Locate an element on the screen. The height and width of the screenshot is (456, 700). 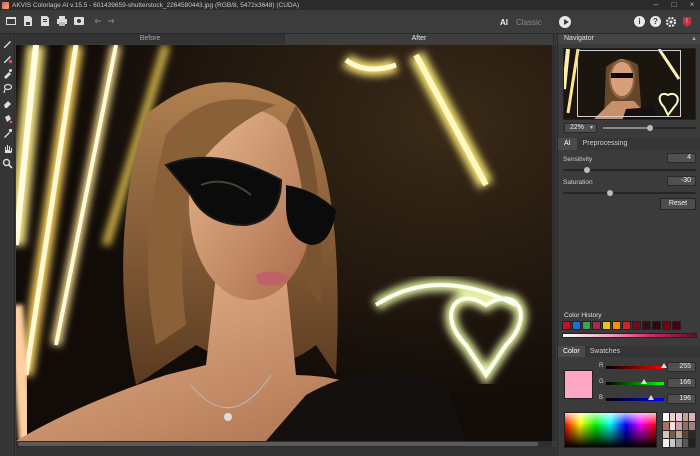
before-after-tabs: Before After is located at coordinates (285, 39).